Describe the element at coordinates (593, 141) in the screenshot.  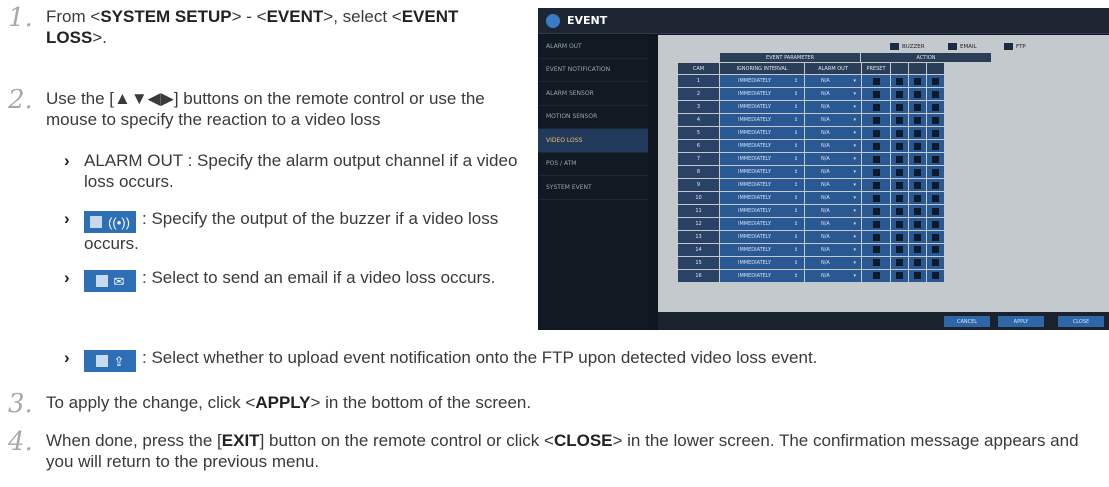
I see `sidebar-item-video-loss: VIDEO LOSS` at that location.